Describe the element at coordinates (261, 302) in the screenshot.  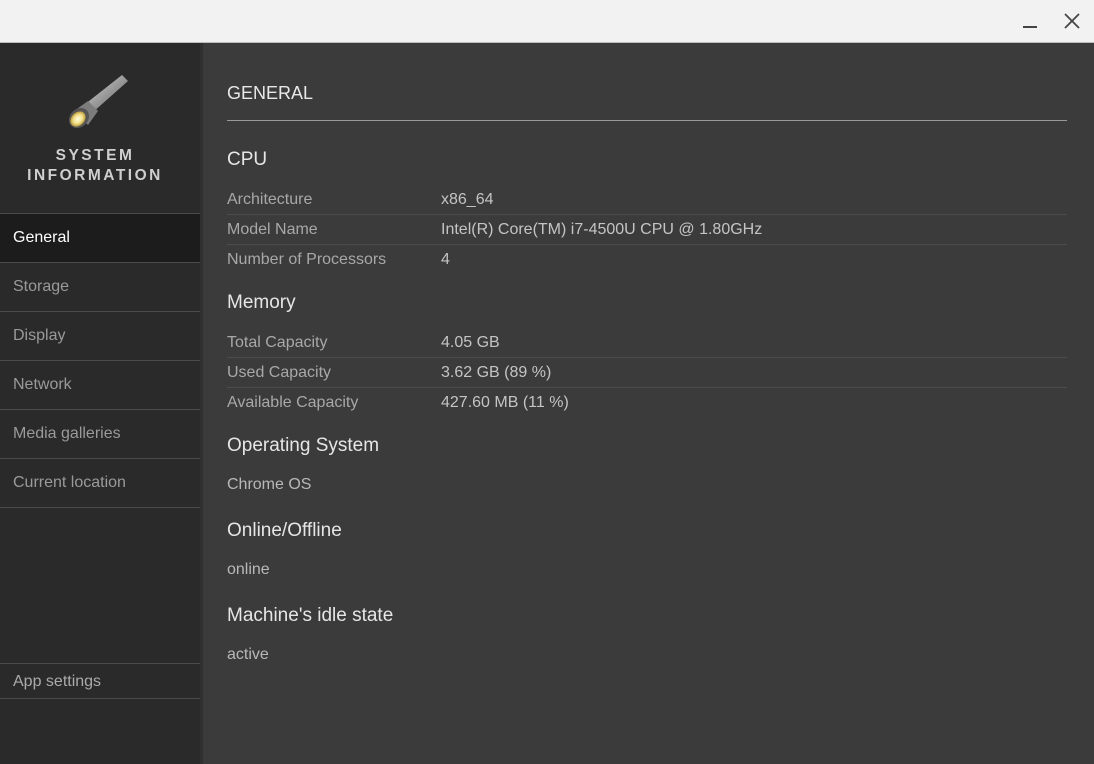
I see `memory-heading: Memory` at that location.